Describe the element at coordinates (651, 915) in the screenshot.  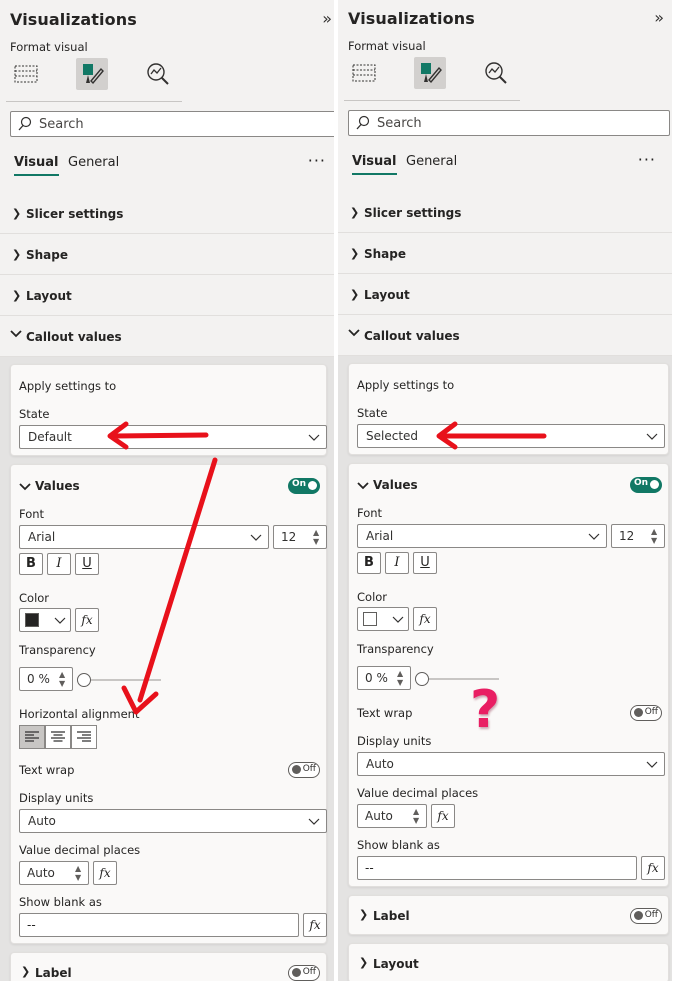
I see `toggle-text: Off` at that location.